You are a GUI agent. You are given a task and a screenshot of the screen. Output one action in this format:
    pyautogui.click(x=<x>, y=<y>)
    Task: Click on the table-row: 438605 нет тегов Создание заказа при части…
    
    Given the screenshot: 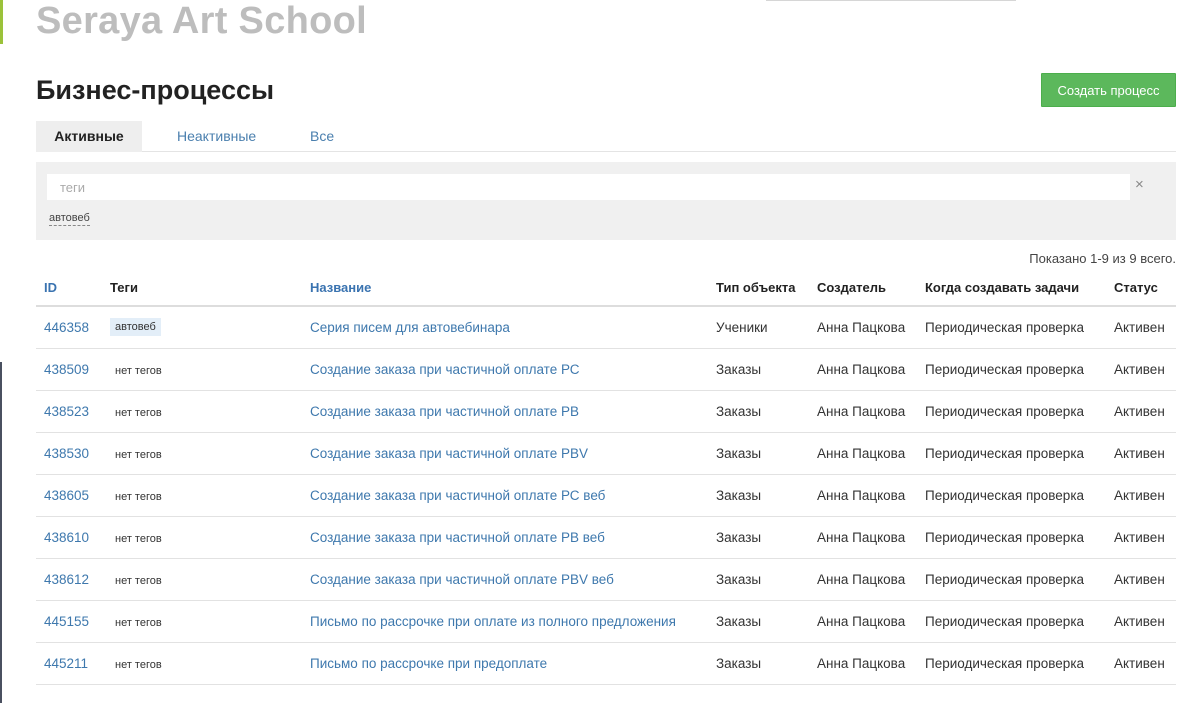 What is the action you would take?
    pyautogui.click(x=606, y=495)
    